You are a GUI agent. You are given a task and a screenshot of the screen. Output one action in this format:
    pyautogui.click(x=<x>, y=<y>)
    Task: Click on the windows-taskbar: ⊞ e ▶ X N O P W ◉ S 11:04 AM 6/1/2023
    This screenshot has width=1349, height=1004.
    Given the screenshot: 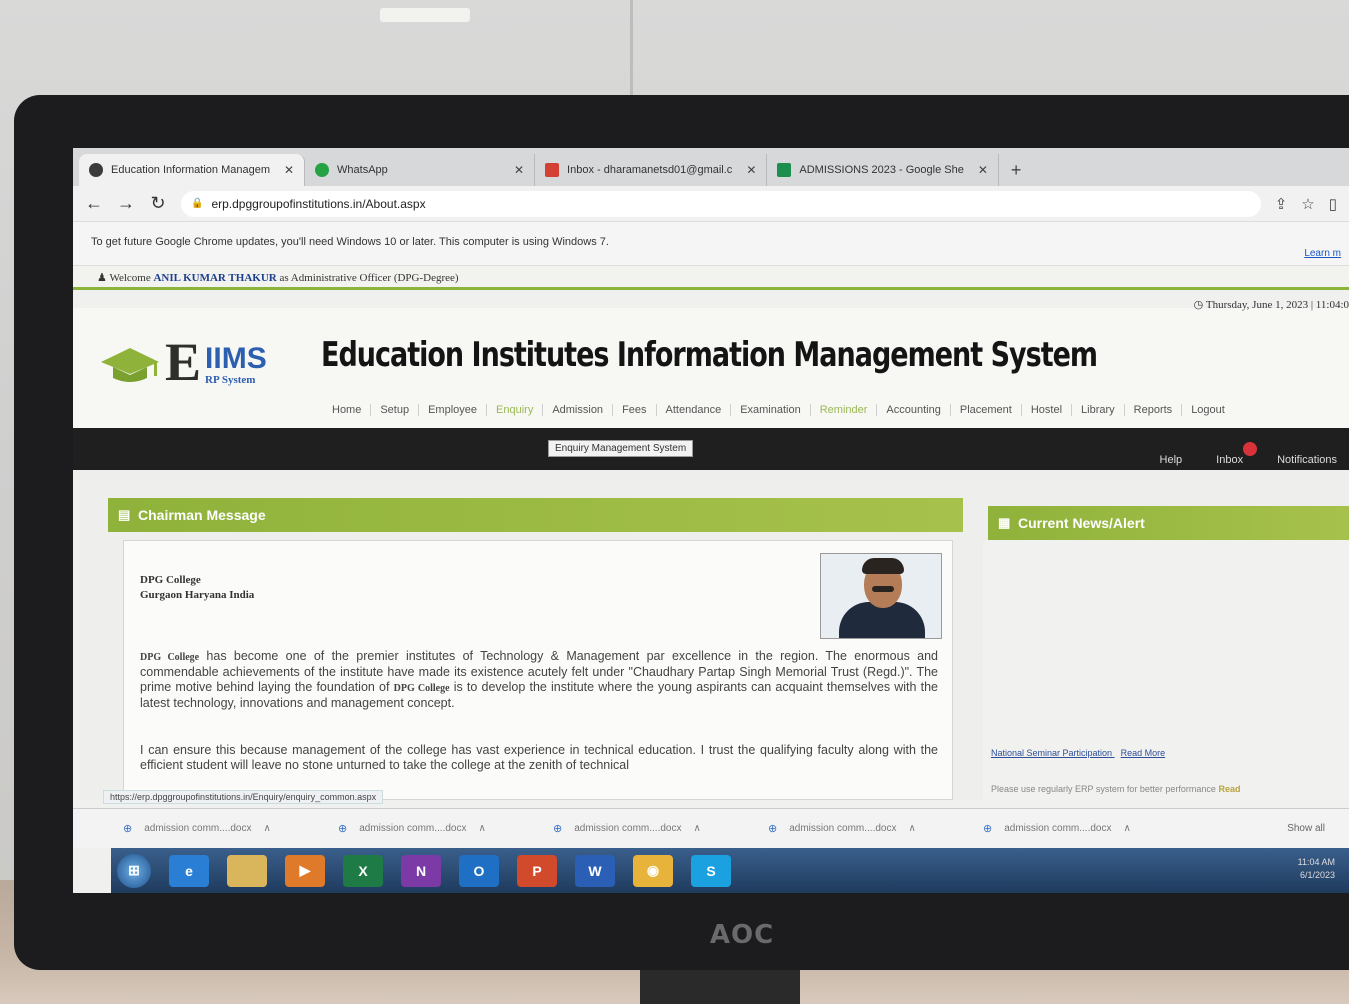 What is the action you would take?
    pyautogui.click(x=730, y=870)
    